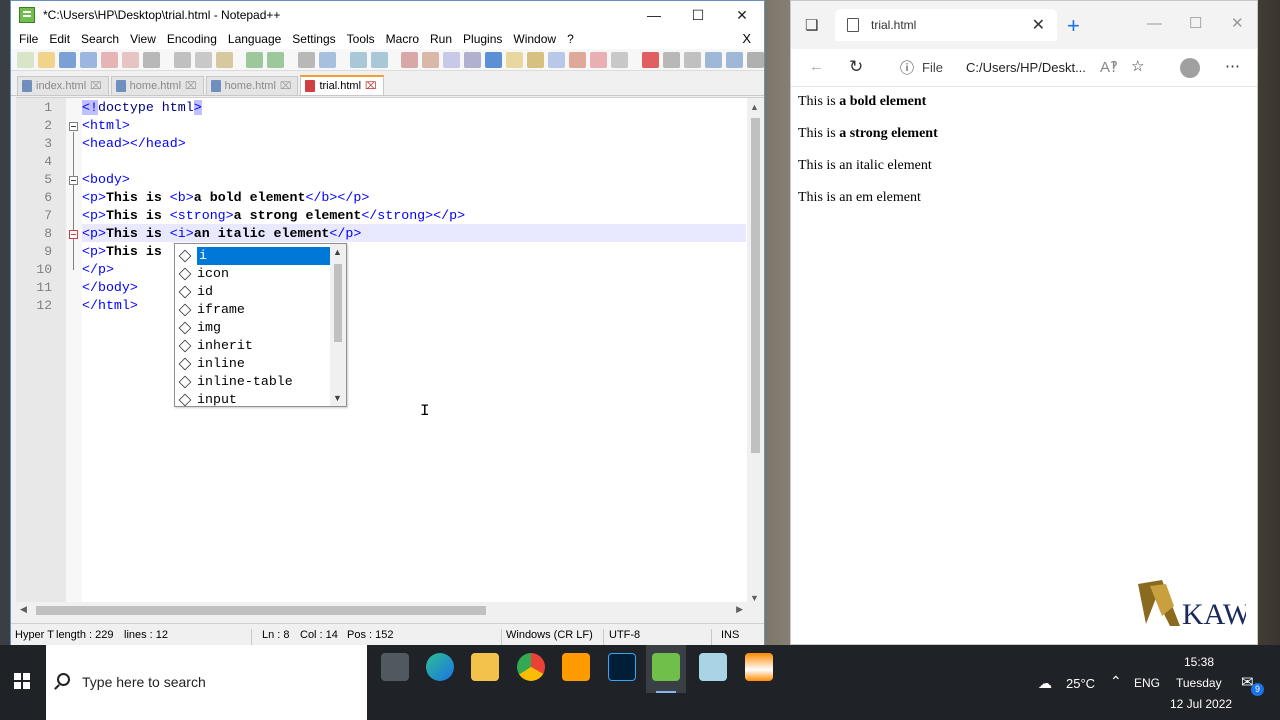 This screenshot has width=1280, height=720. What do you see at coordinates (151, 59) in the screenshot?
I see `print-icon` at bounding box center [151, 59].